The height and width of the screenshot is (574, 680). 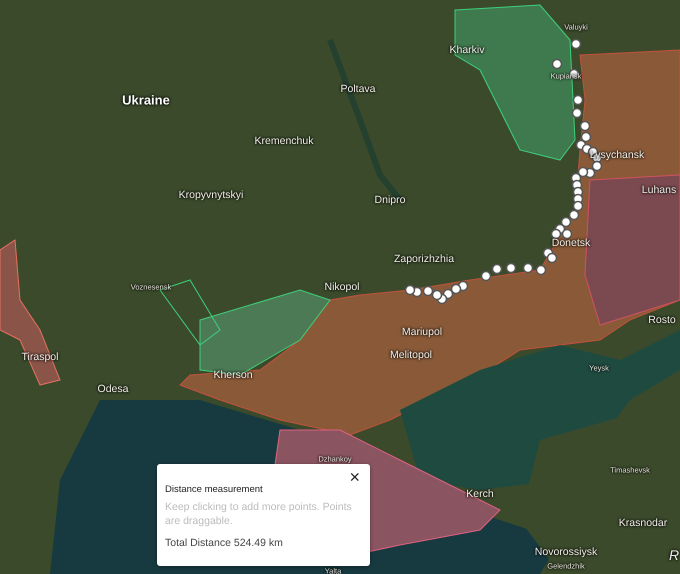 What do you see at coordinates (358, 89) in the screenshot?
I see `map-label: Poltava` at bounding box center [358, 89].